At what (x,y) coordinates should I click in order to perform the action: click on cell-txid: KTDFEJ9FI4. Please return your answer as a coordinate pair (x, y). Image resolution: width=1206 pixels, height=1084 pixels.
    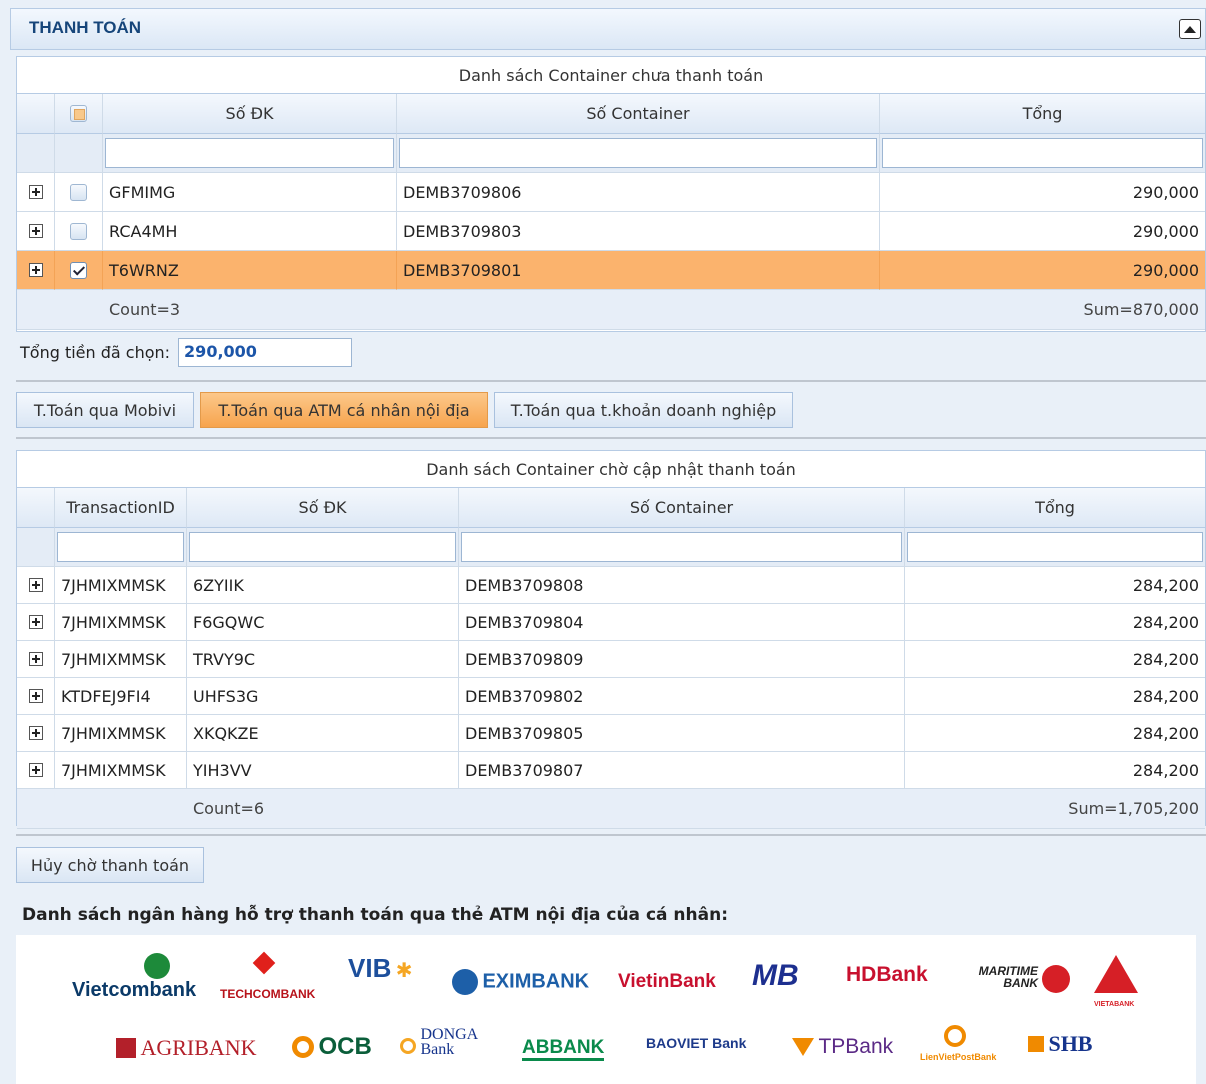
    Looking at the image, I should click on (121, 696).